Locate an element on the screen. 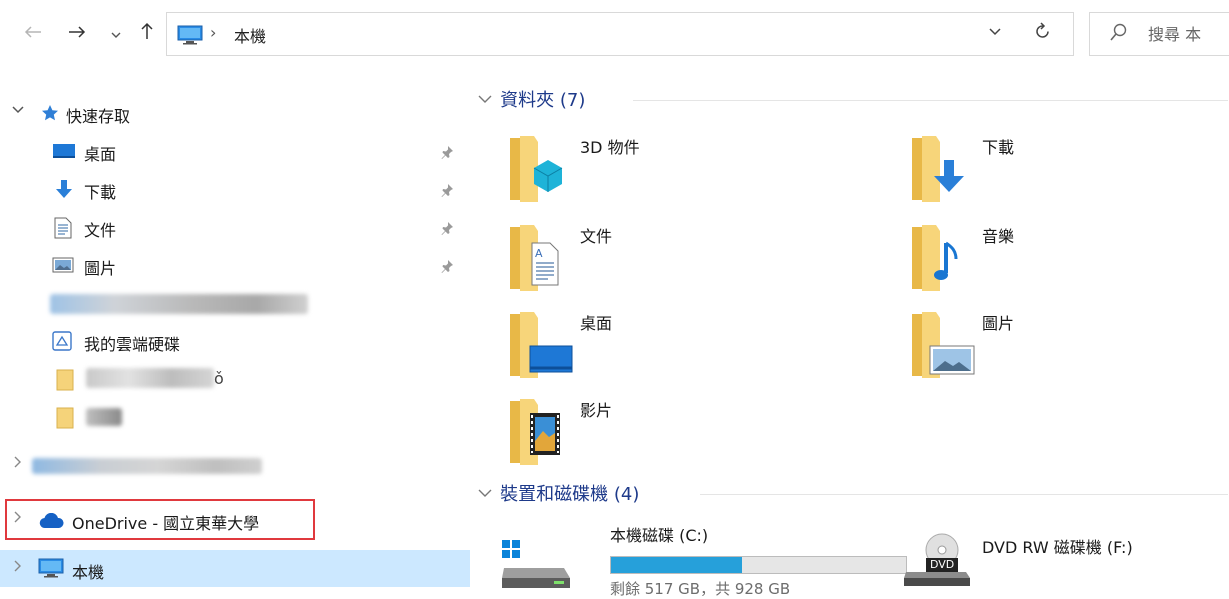 This screenshot has width=1229, height=599. folder-tile: 3D 物件 is located at coordinates (698, 174).